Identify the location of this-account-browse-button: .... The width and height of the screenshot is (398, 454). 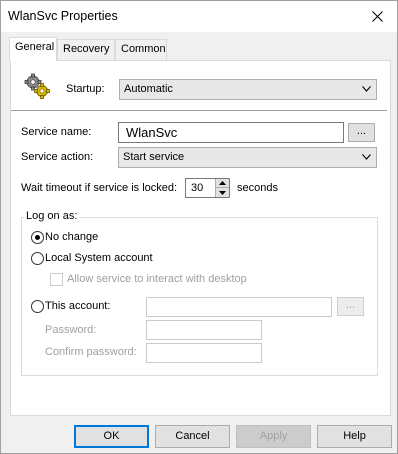
(350, 306).